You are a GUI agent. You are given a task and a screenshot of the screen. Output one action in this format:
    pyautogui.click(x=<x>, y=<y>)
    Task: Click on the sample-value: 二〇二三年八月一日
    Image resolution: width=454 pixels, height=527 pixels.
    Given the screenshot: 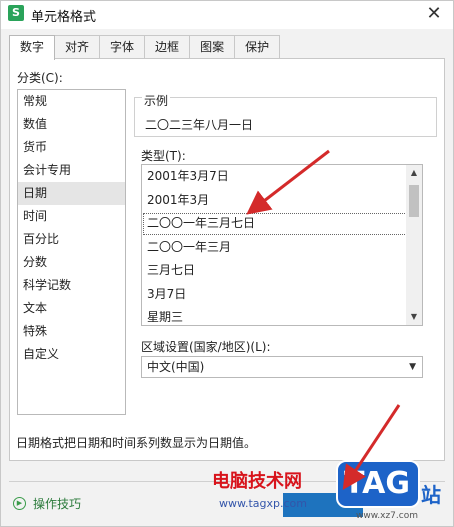 What is the action you would take?
    pyautogui.click(x=199, y=125)
    